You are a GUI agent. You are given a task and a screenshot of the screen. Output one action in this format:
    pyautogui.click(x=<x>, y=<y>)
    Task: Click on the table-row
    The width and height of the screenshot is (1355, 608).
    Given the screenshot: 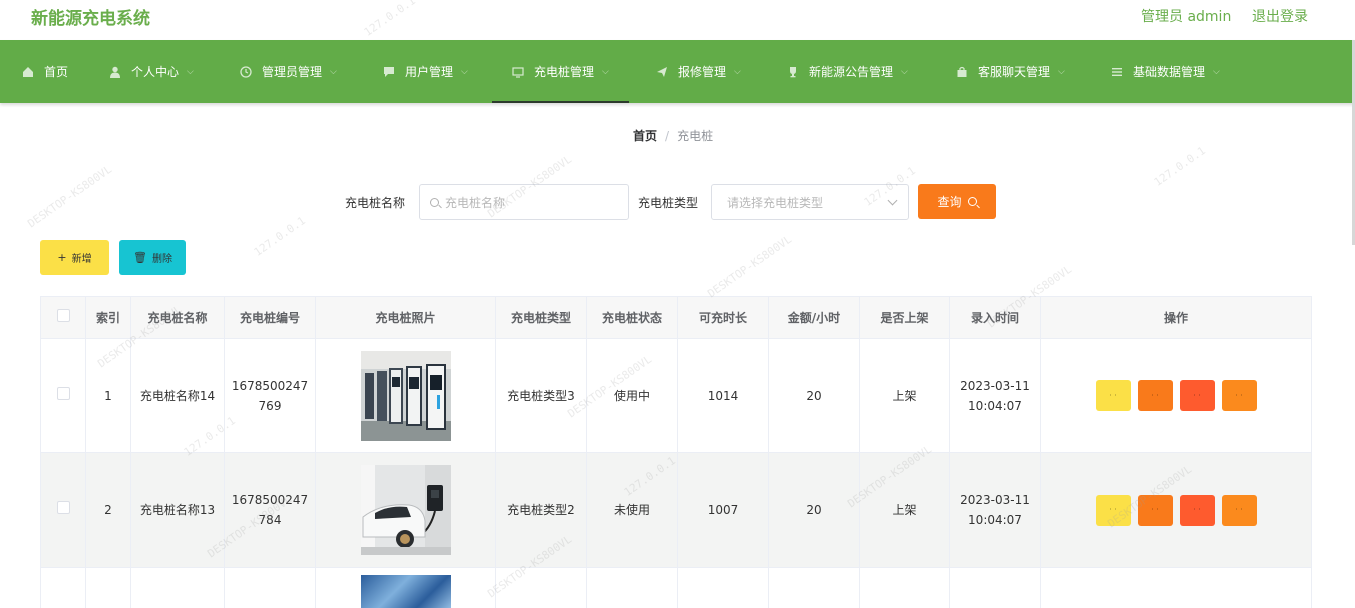 What is the action you would take?
    pyautogui.click(x=676, y=587)
    